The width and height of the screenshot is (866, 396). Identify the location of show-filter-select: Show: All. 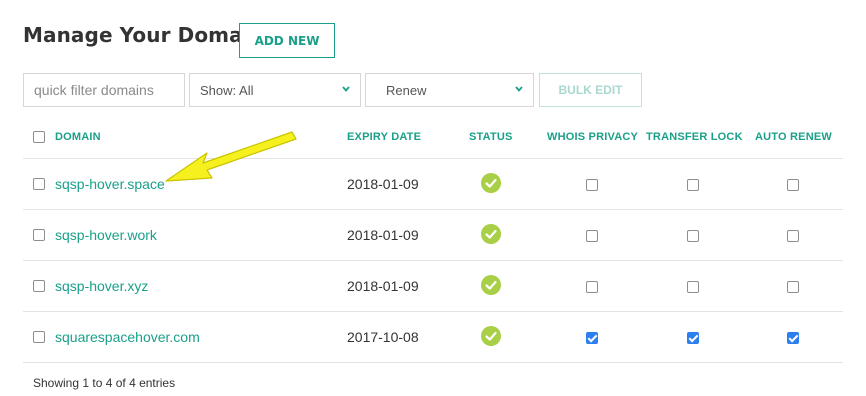
(275, 90).